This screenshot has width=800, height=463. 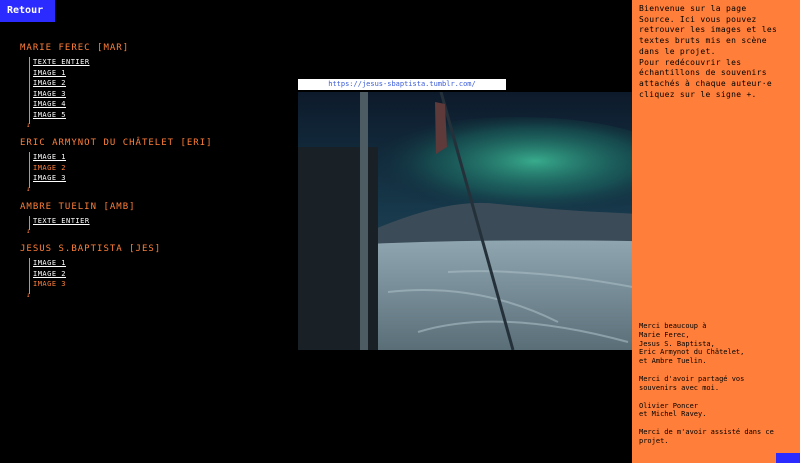 I want to click on author-name: Marie Ferec [MAR], so click(x=155, y=48).